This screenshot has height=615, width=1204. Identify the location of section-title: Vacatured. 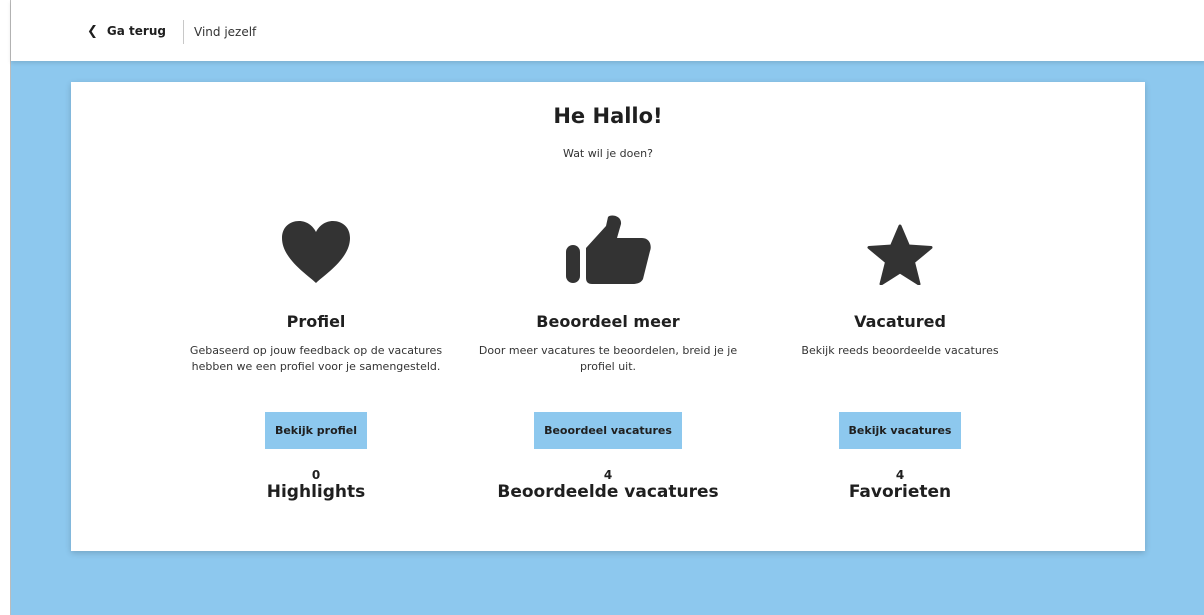
(900, 321).